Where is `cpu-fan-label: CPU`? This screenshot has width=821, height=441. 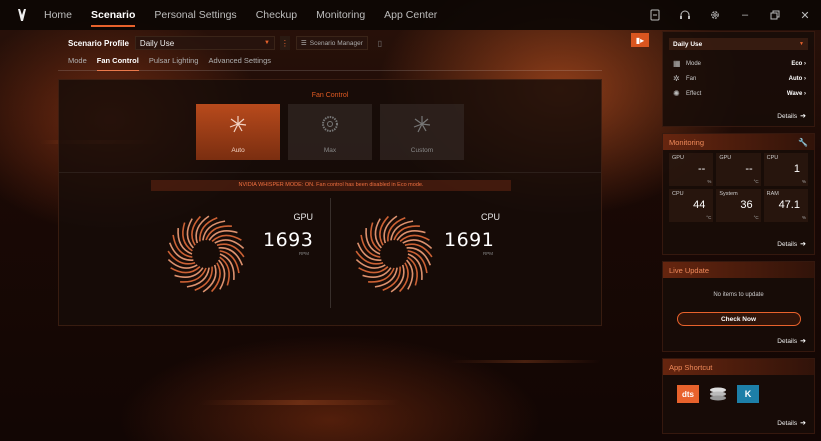
cpu-fan-label: CPU is located at coordinates (490, 217).